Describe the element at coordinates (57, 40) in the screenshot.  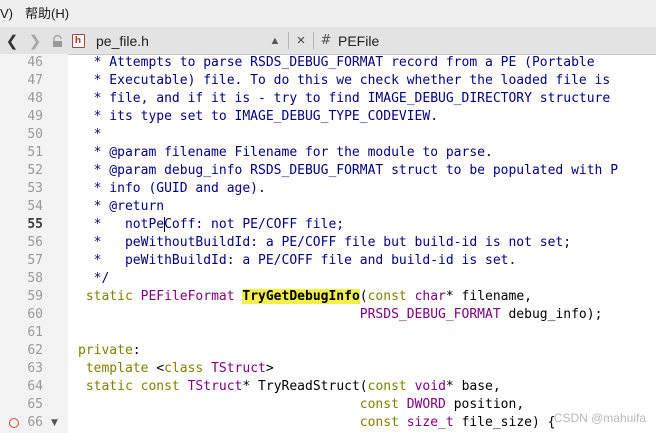
I see `lock-icon` at that location.